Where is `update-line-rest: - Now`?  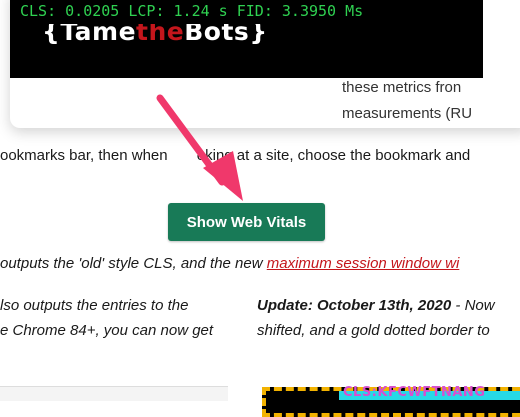
update-line-rest: - Now is located at coordinates (473, 305).